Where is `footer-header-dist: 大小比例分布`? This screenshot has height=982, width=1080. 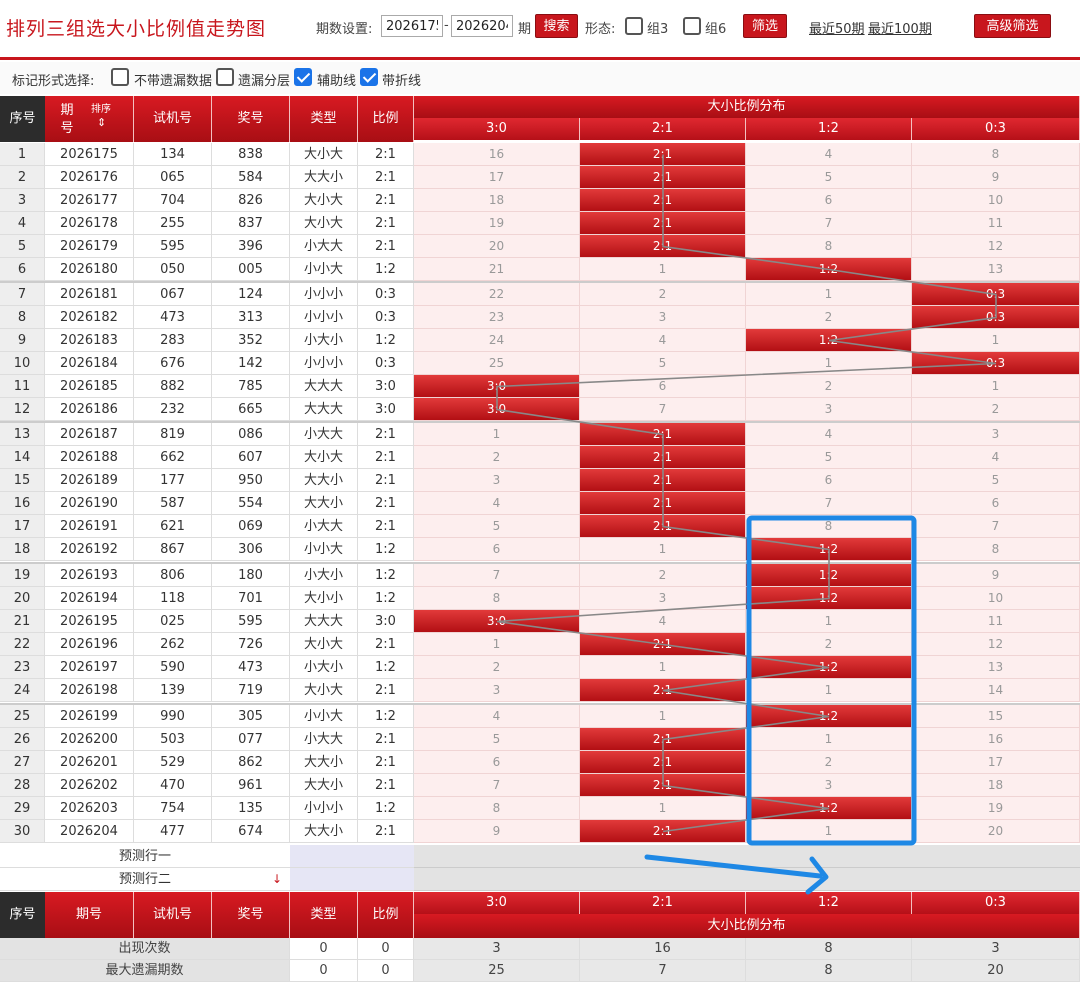
footer-header-dist: 大小比例分布 is located at coordinates (747, 926).